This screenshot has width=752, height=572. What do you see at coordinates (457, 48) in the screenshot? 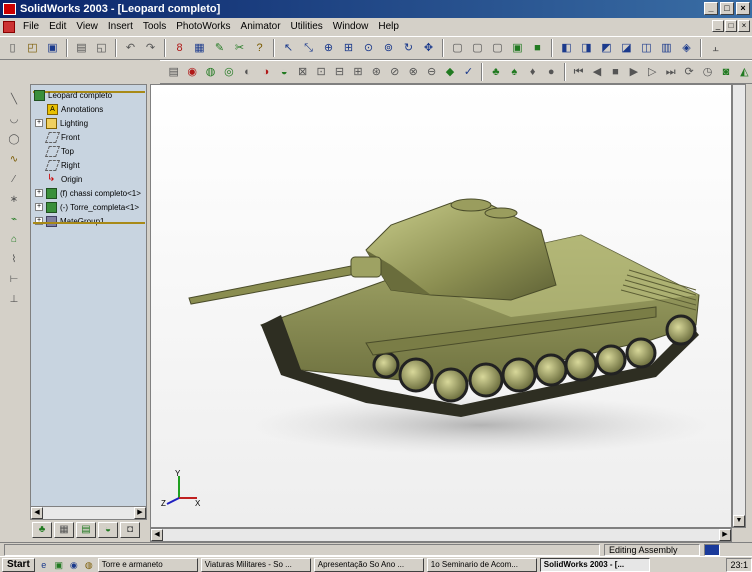
I see `wireframe-icon: ▢` at bounding box center [457, 48].